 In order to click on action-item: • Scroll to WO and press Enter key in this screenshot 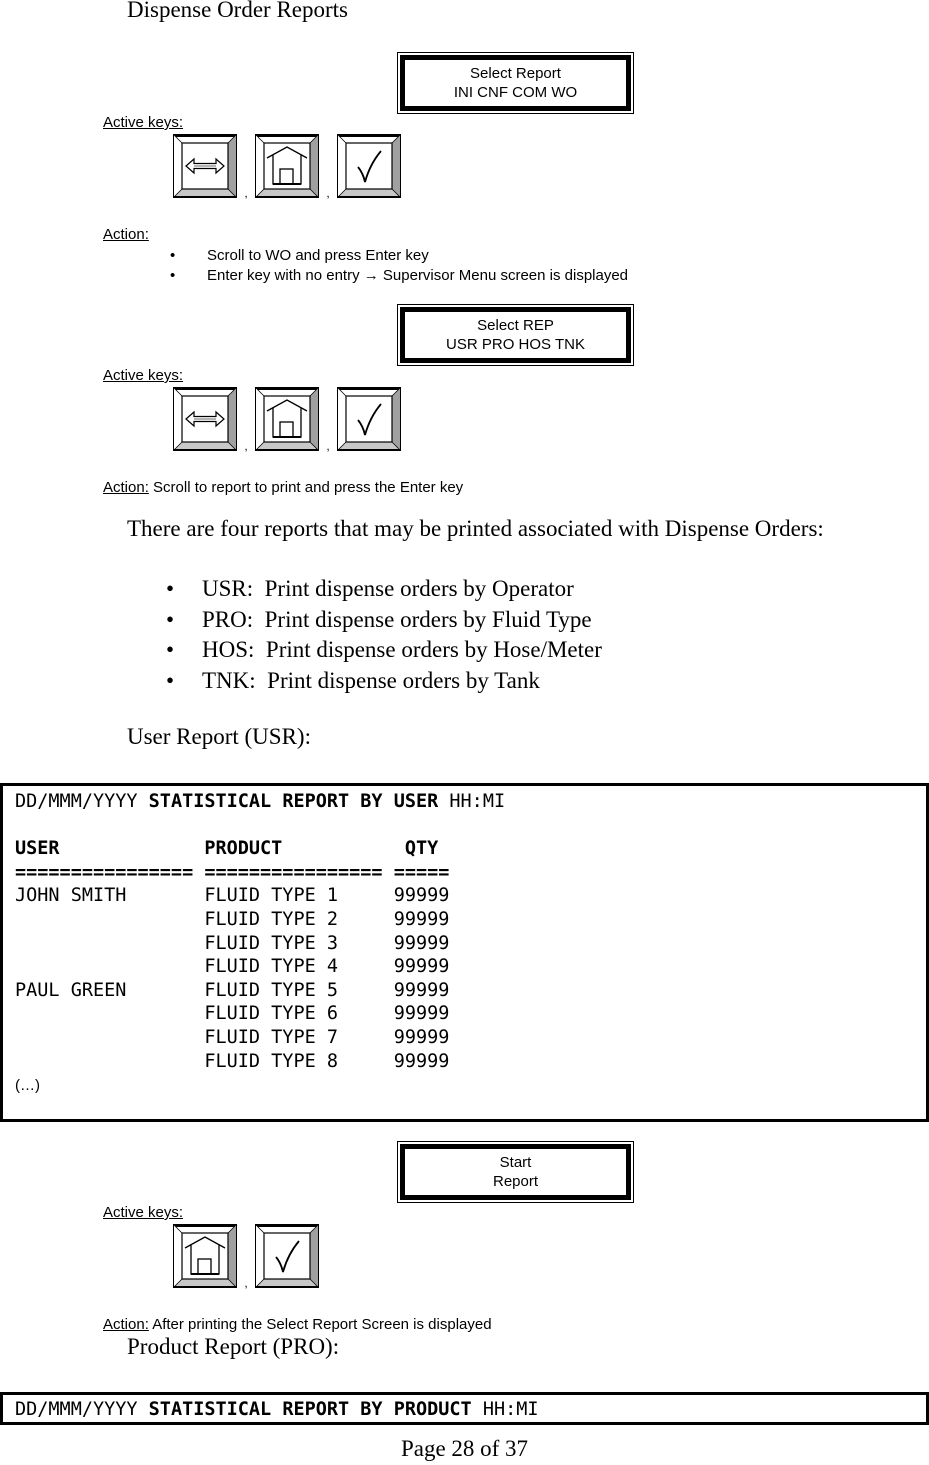, I will do `click(299, 255)`.